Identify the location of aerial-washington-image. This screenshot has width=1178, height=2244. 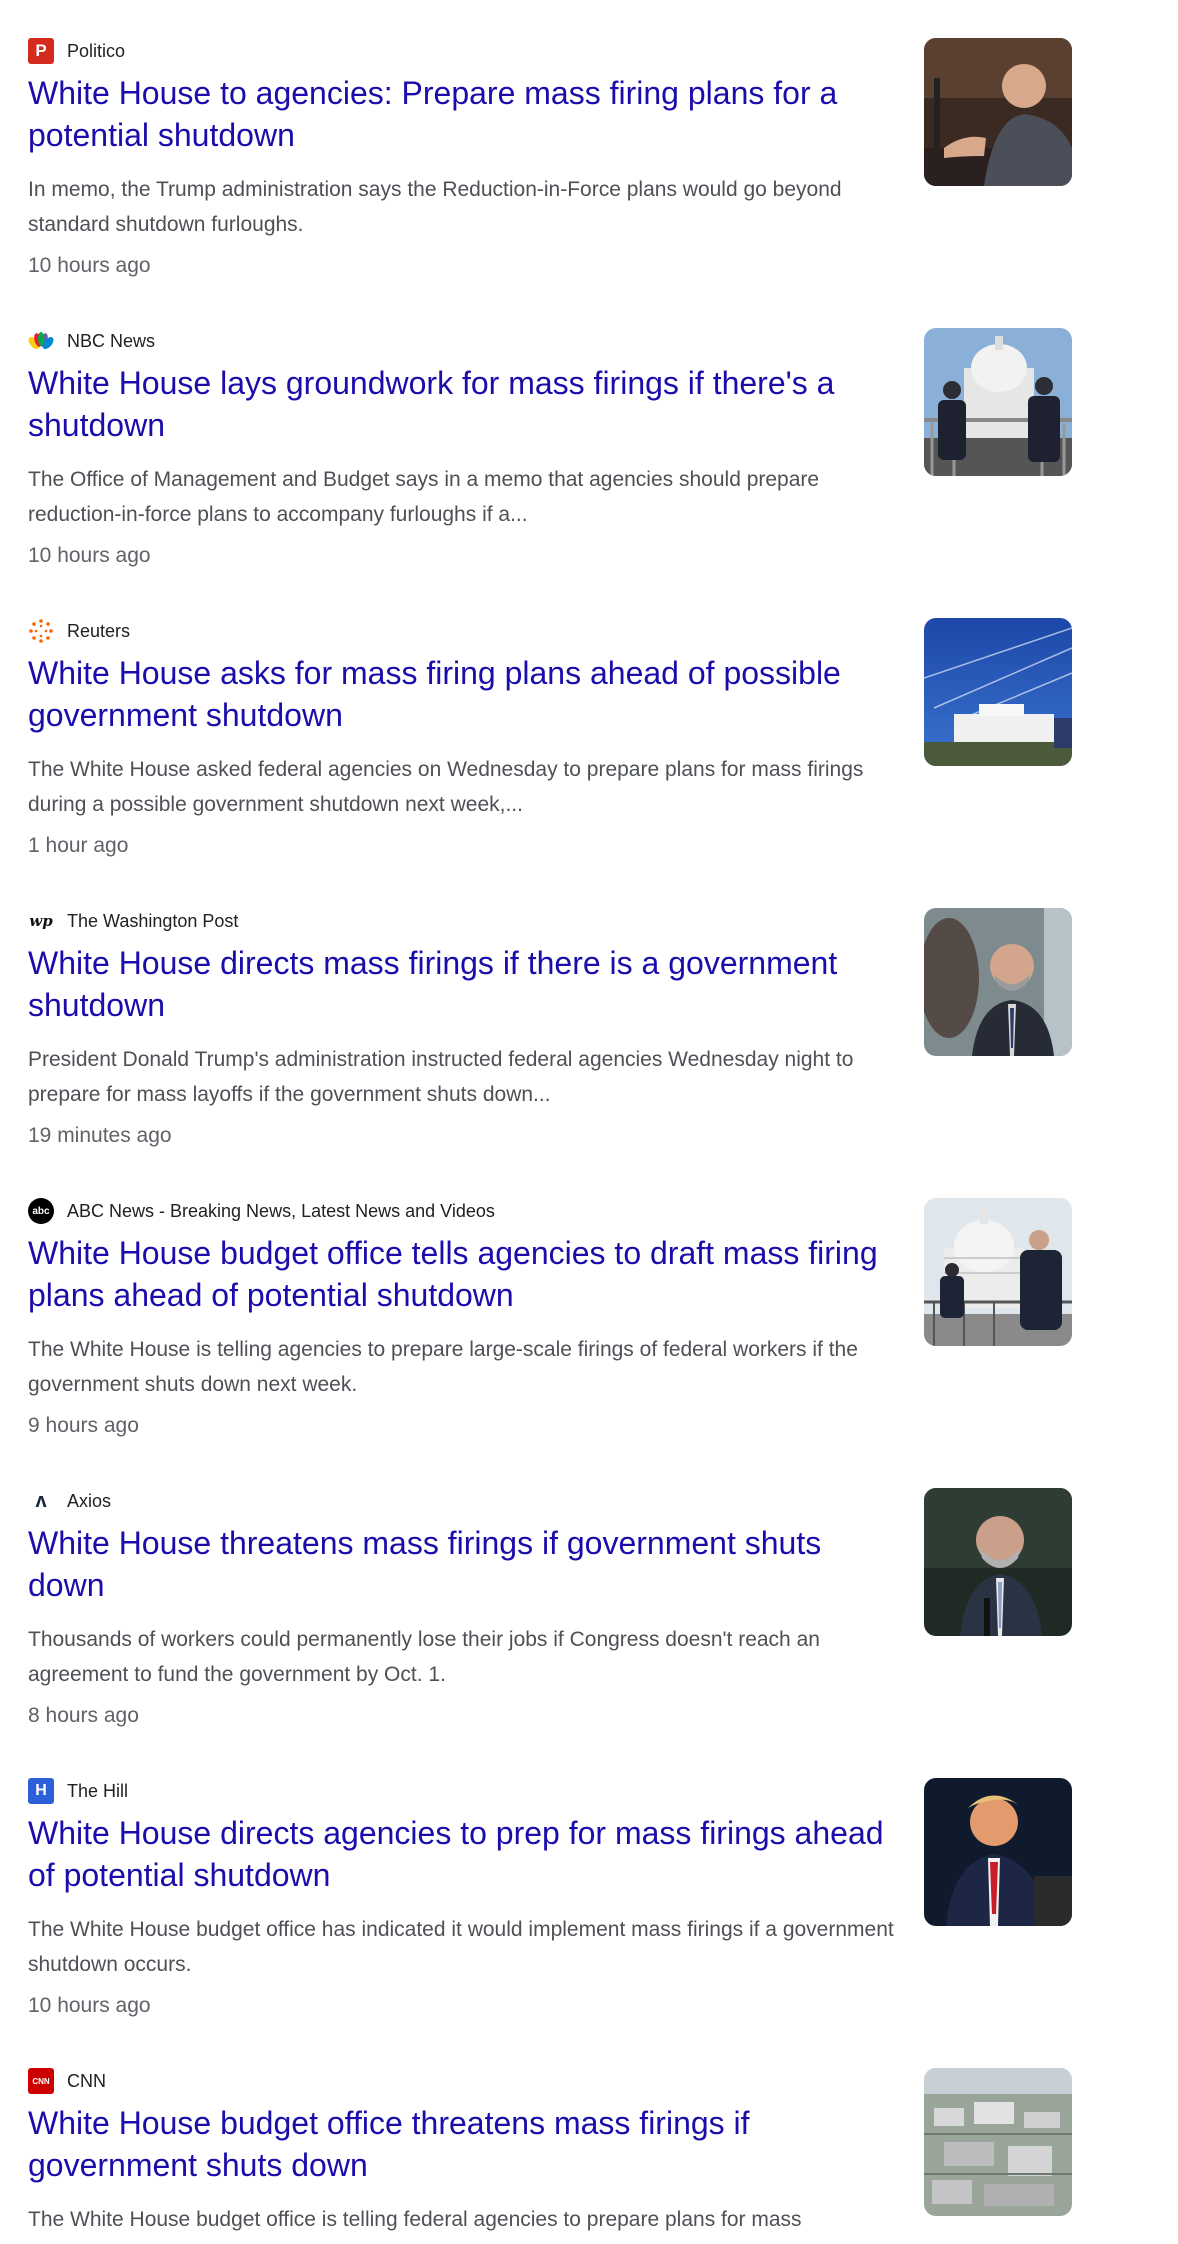
(998, 2142).